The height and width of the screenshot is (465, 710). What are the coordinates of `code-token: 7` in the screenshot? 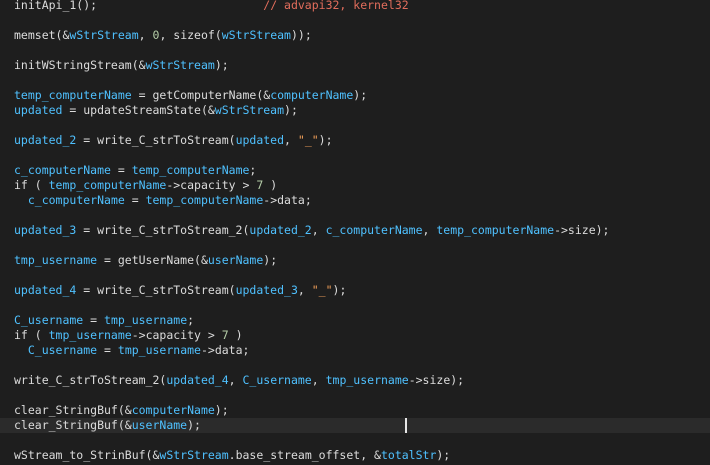 It's located at (225, 335).